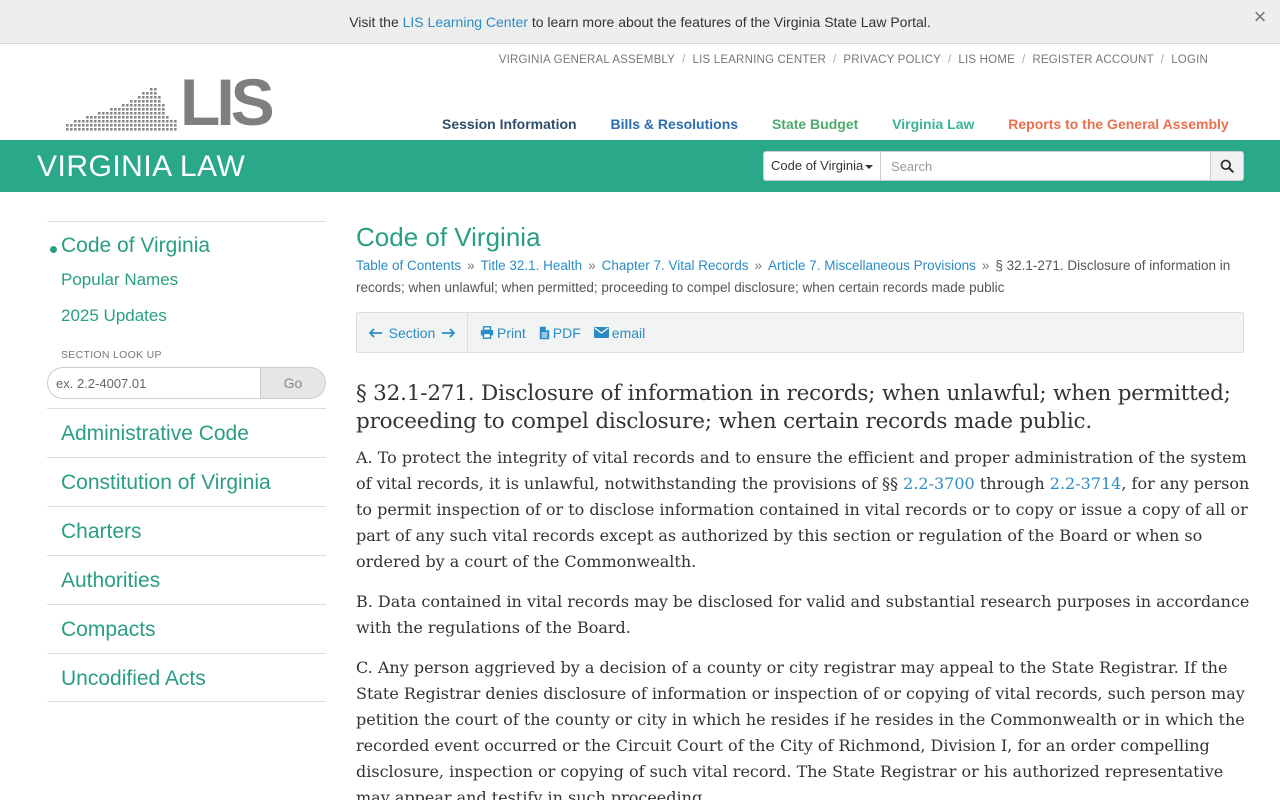 The height and width of the screenshot is (800, 1280). I want to click on sidebar-item-label: Code of Virginia, so click(136, 245).